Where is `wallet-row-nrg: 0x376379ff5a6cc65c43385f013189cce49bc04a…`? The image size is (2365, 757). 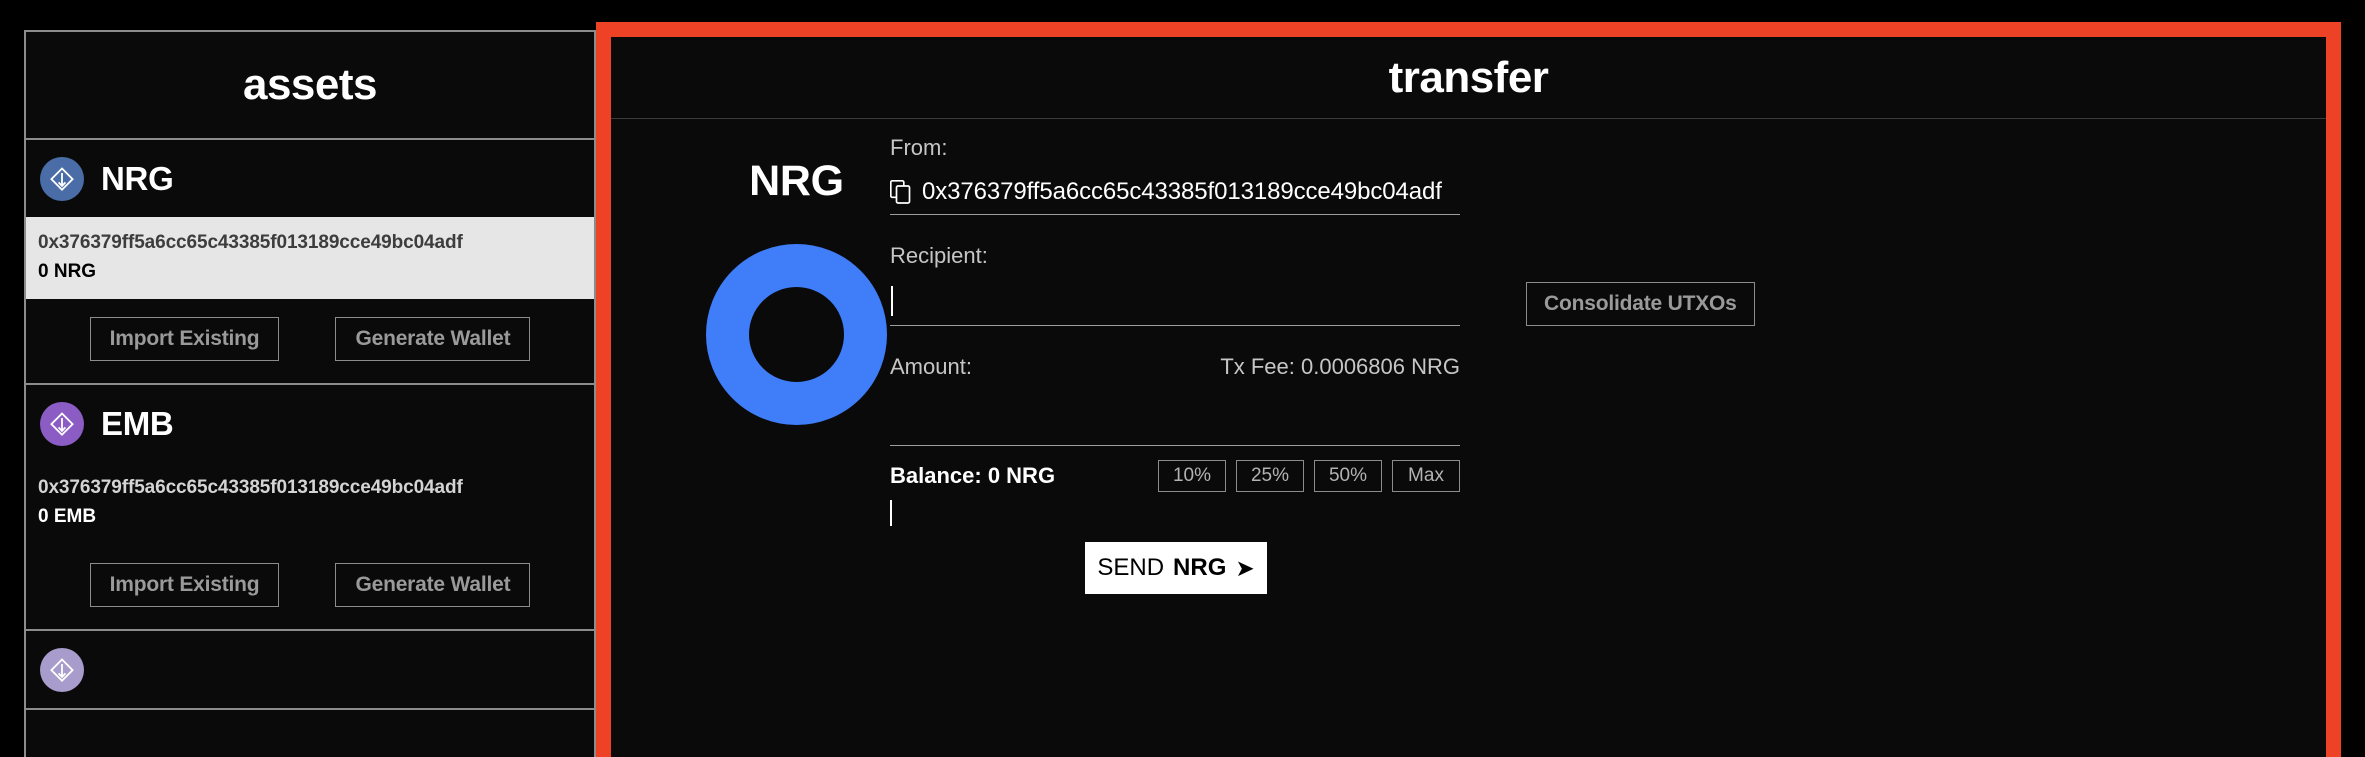
wallet-row-nrg: 0x376379ff5a6cc65c43385f013189cce49bc04a… is located at coordinates (310, 258).